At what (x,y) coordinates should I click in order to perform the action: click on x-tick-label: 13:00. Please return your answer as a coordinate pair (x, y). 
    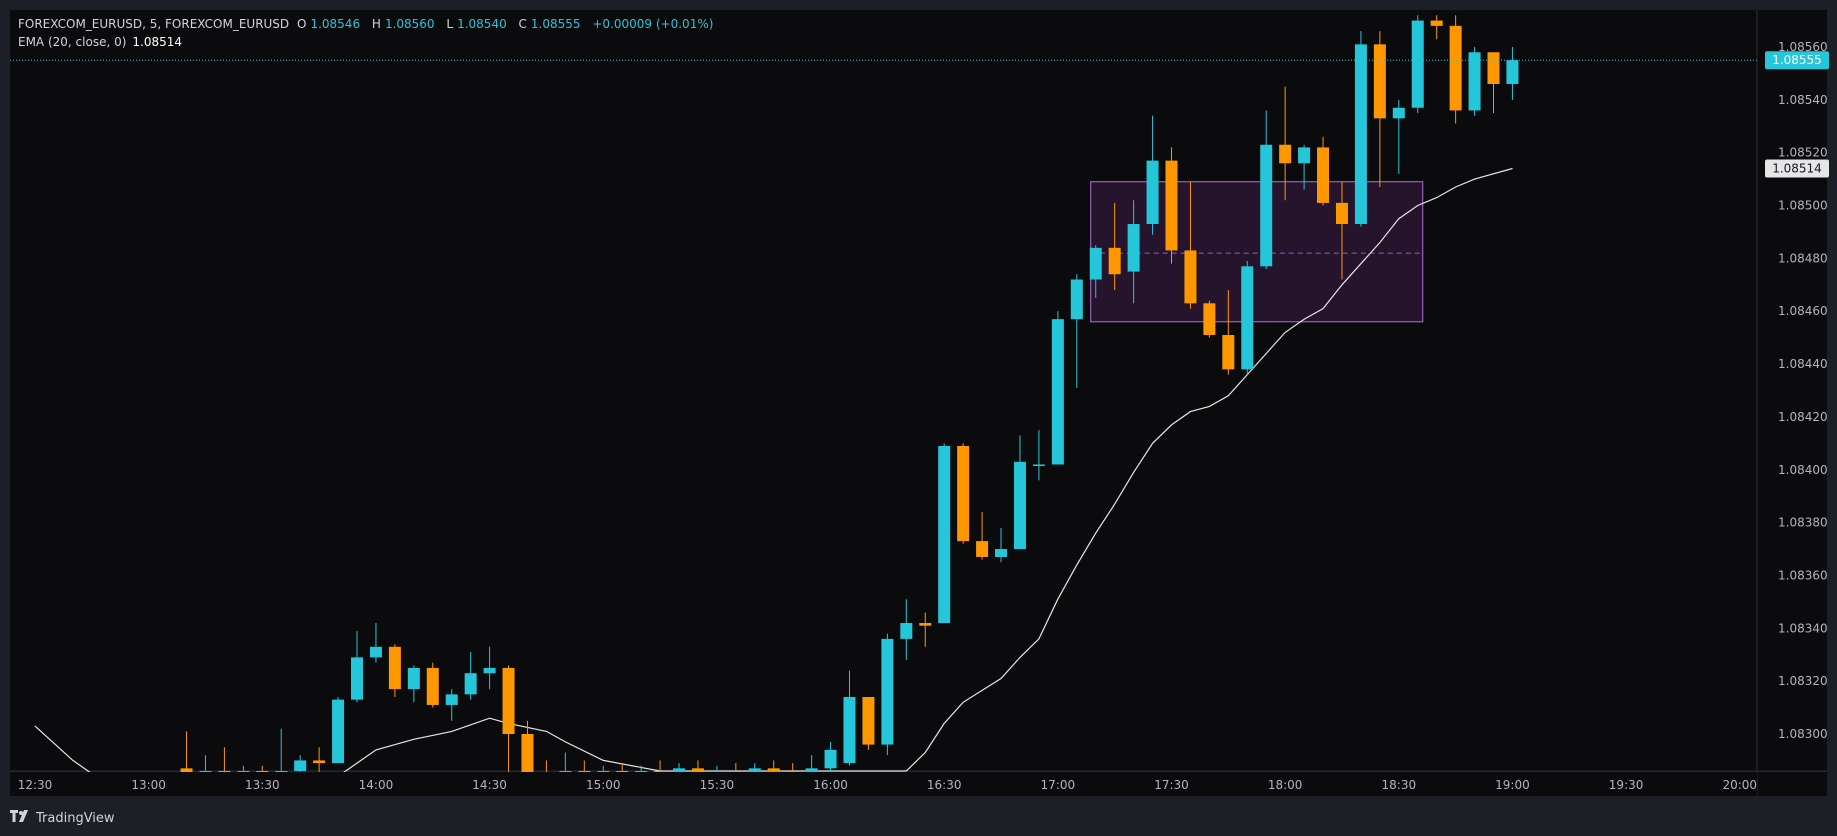
    Looking at the image, I should click on (148, 785).